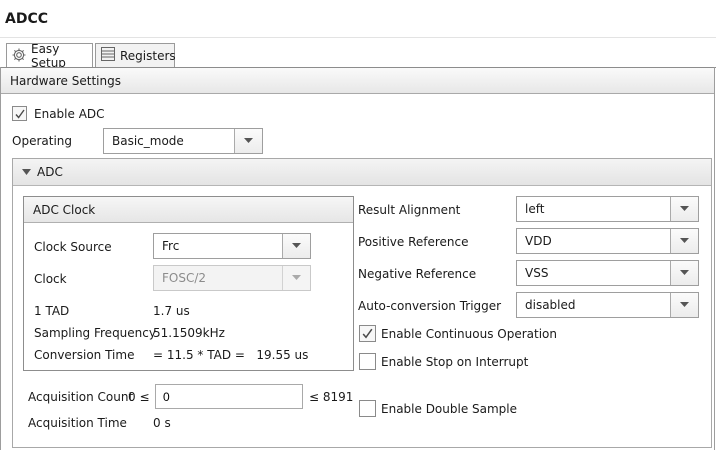 The image size is (716, 451). I want to click on result-alignment-value: left, so click(535, 209).